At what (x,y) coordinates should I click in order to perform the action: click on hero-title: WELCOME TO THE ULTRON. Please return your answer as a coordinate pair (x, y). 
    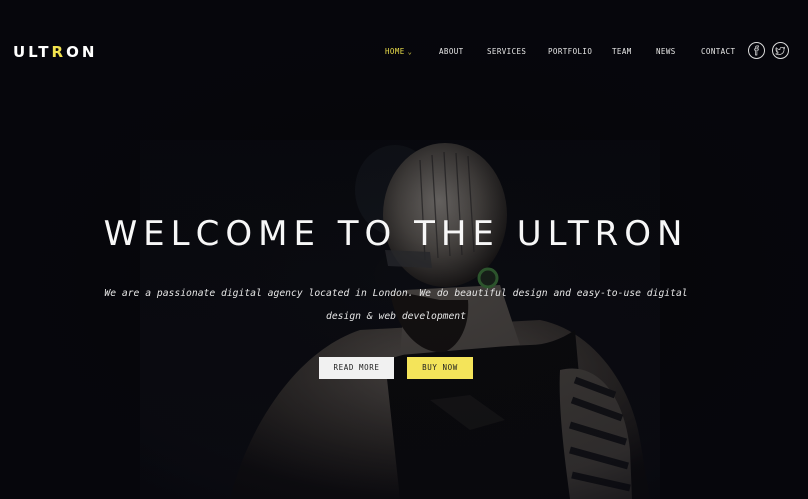
    Looking at the image, I should click on (396, 234).